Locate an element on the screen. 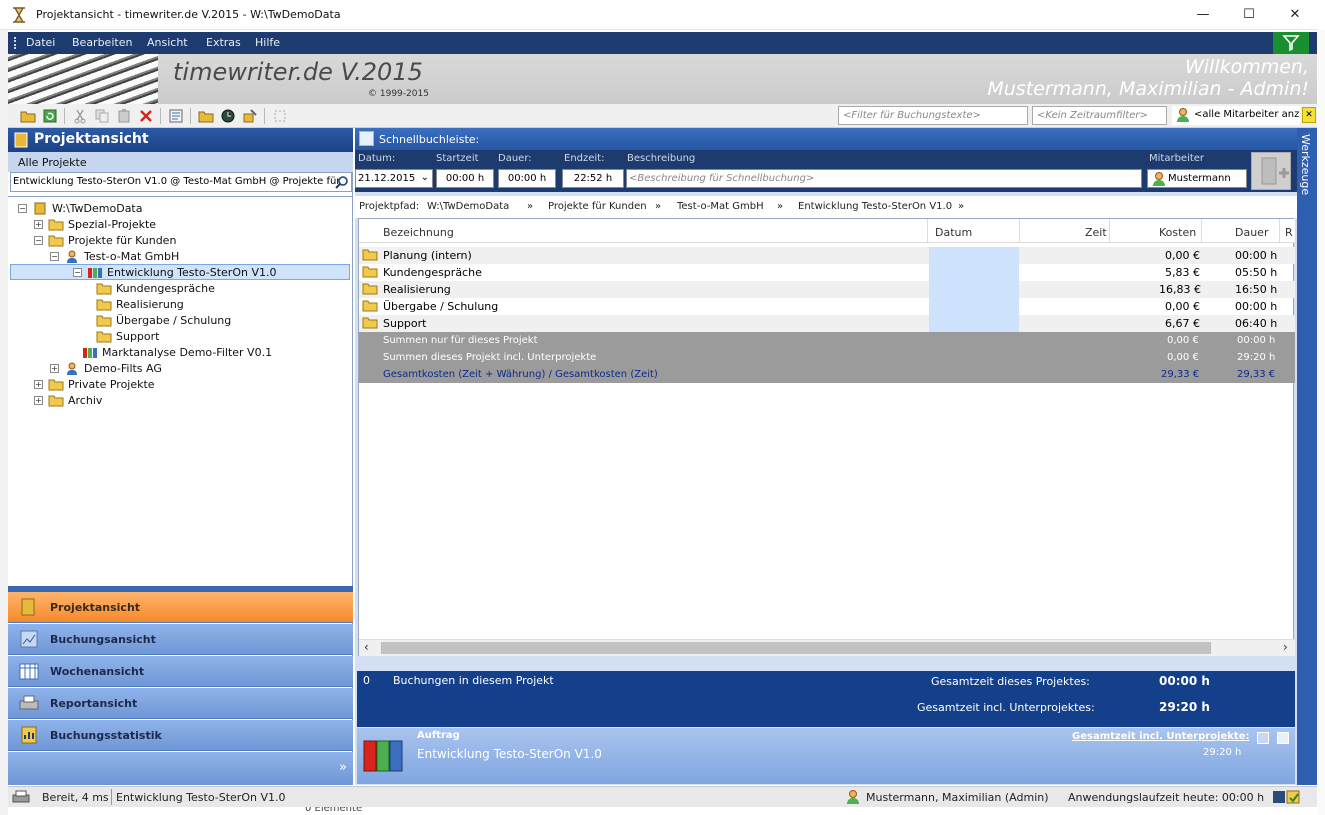 This screenshot has height=815, width=1325. table-row: Planung (intern) 0,00 € 00:00 h is located at coordinates (827, 255).